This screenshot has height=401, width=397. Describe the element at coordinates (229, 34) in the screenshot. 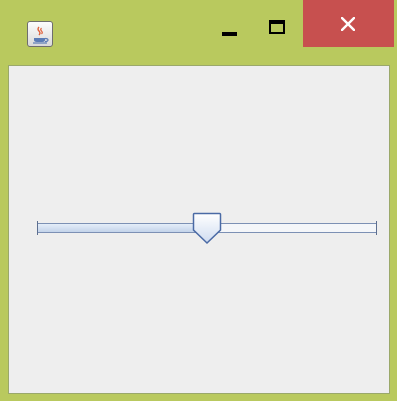

I see `minimize-icon` at that location.